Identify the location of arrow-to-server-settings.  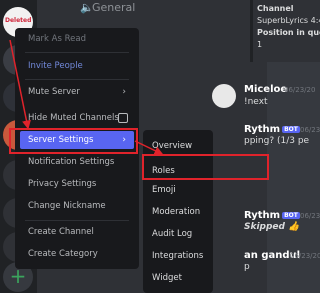
(20, 84).